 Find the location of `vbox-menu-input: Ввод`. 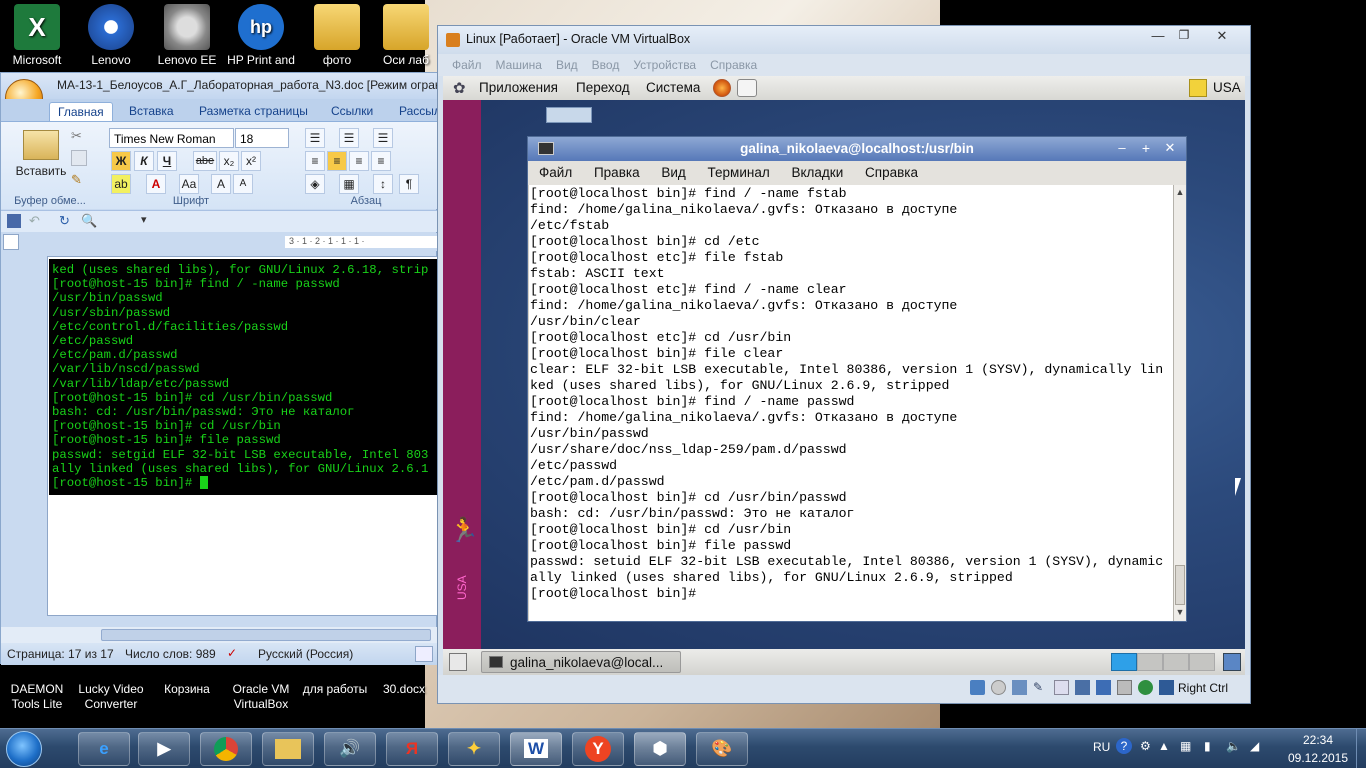

vbox-menu-input: Ввод is located at coordinates (606, 65).